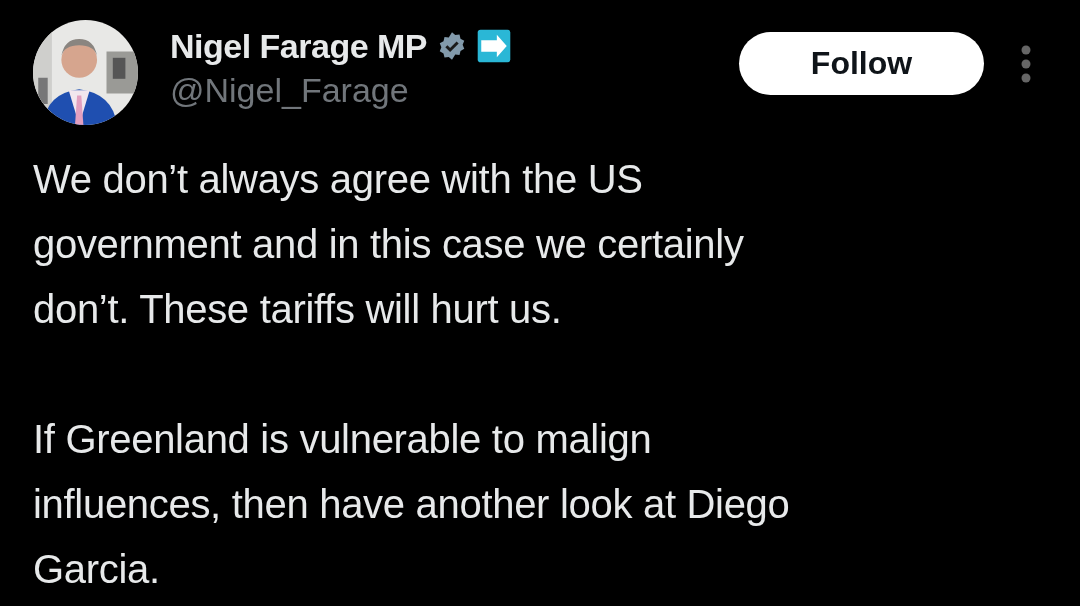 This screenshot has height=606, width=1080. Describe the element at coordinates (861, 63) in the screenshot. I see `follow-button: Follow` at that location.